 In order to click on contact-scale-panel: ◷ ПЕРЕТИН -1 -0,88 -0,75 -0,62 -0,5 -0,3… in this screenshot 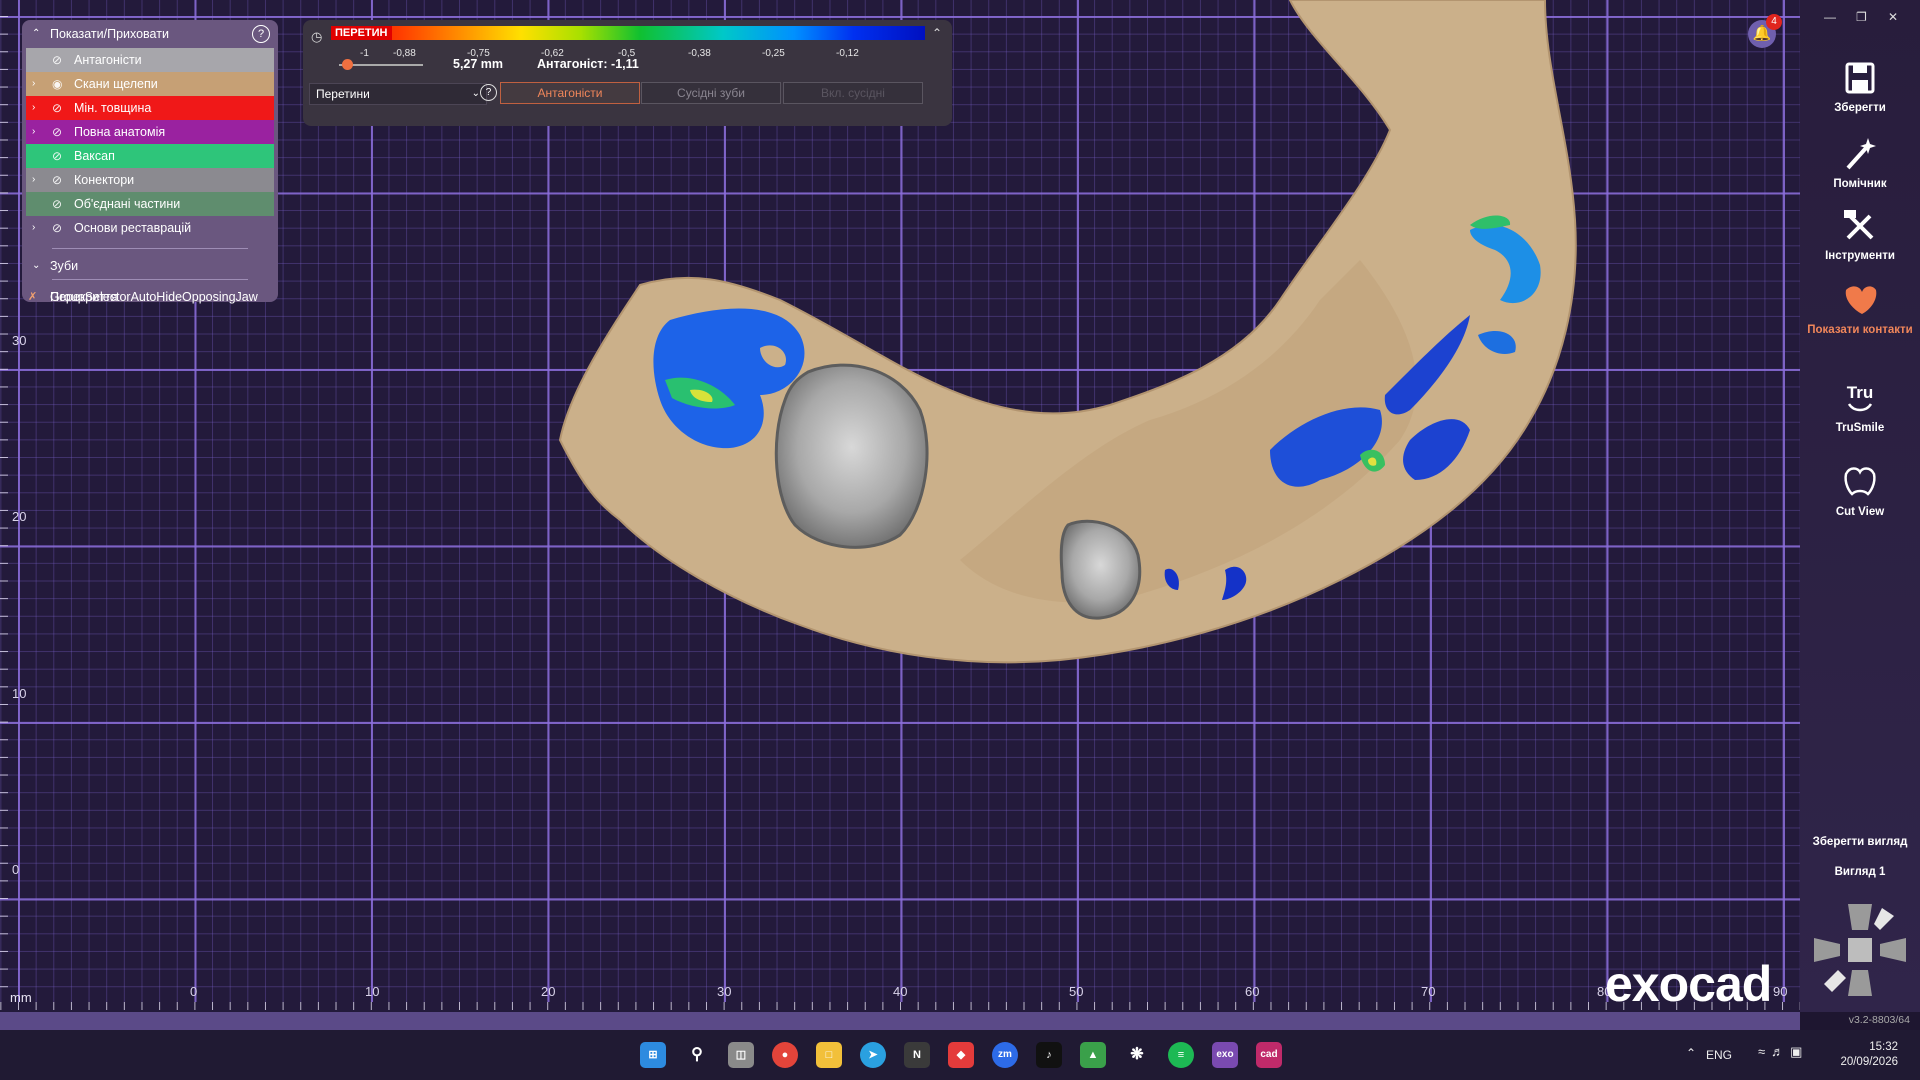, I will do `click(627, 73)`.